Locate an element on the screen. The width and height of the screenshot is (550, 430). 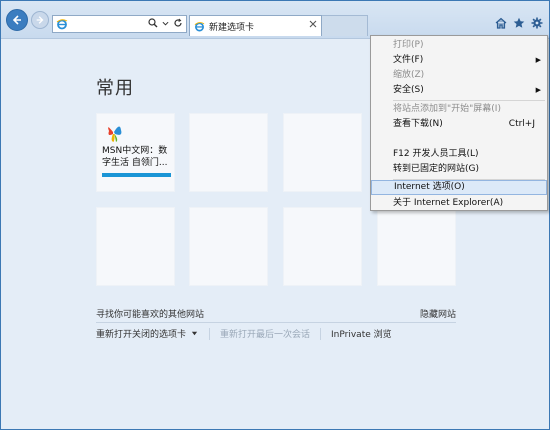
menu-item-developer-tools: F12 开发人员工具(L) is located at coordinates (459, 154).